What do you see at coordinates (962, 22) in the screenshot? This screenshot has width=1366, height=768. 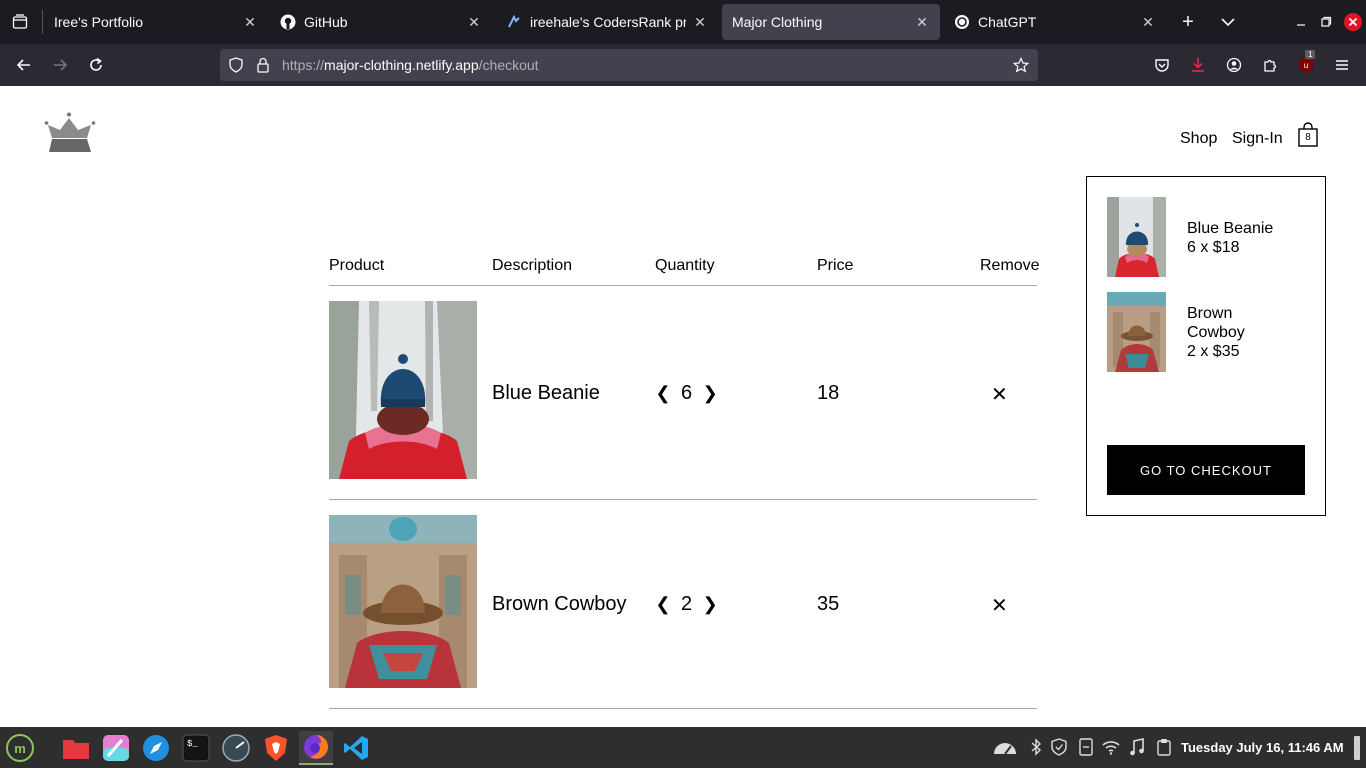 I see `chatgpt-icon` at bounding box center [962, 22].